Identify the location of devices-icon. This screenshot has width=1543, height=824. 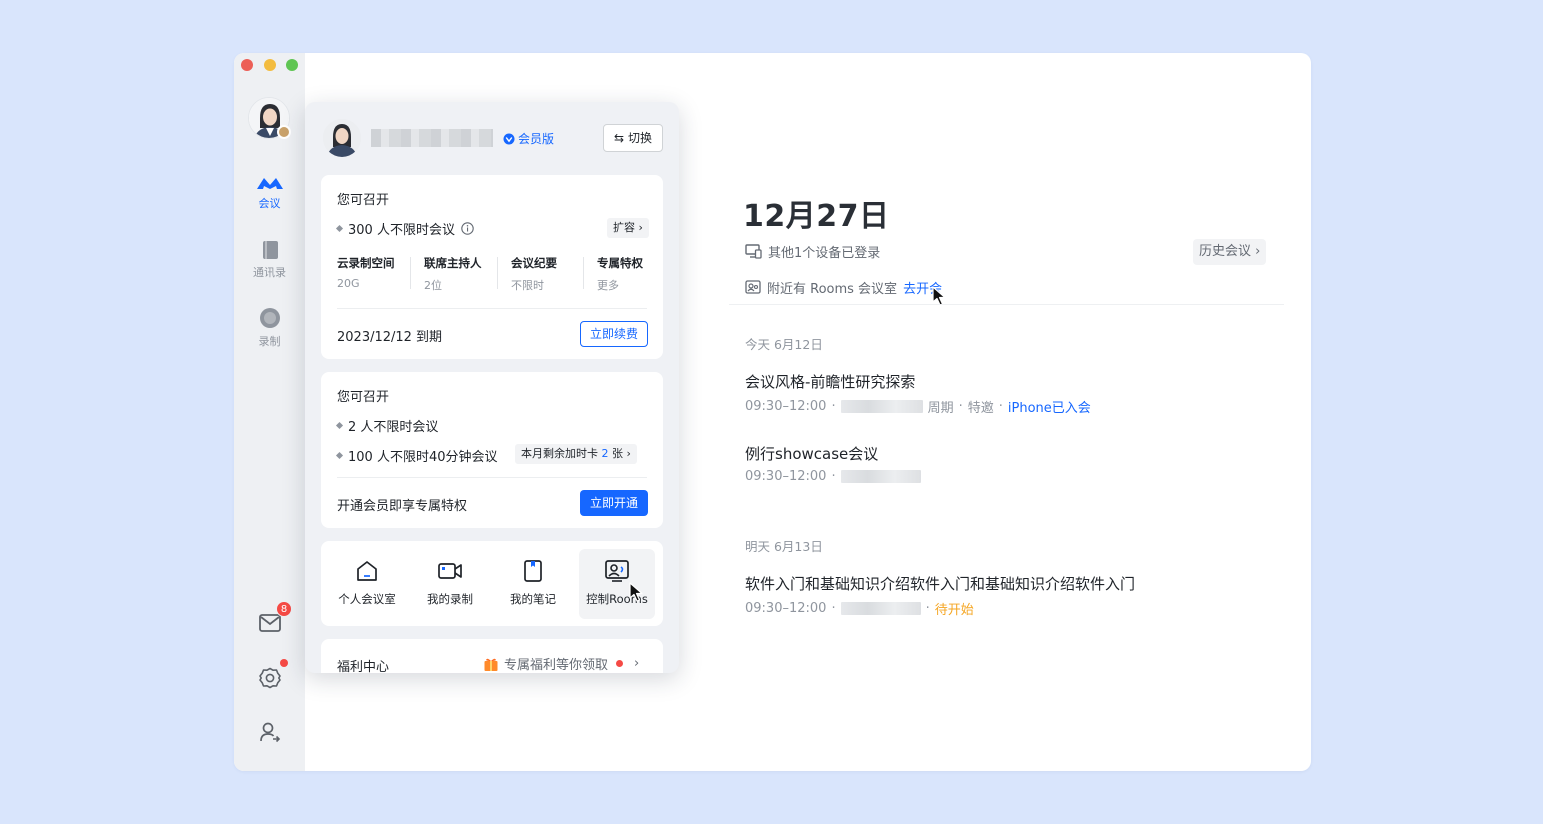
(753, 251).